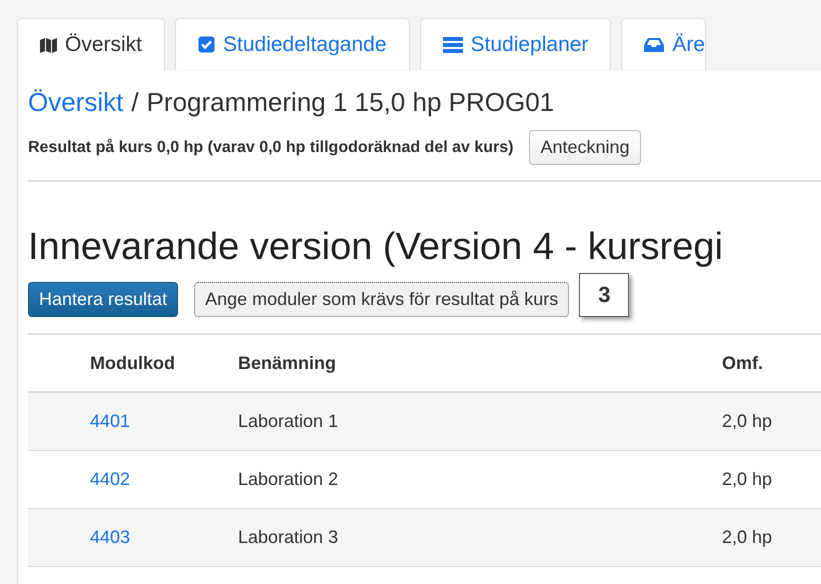 The height and width of the screenshot is (584, 821). I want to click on table-cell: Laboration 3, so click(288, 537).